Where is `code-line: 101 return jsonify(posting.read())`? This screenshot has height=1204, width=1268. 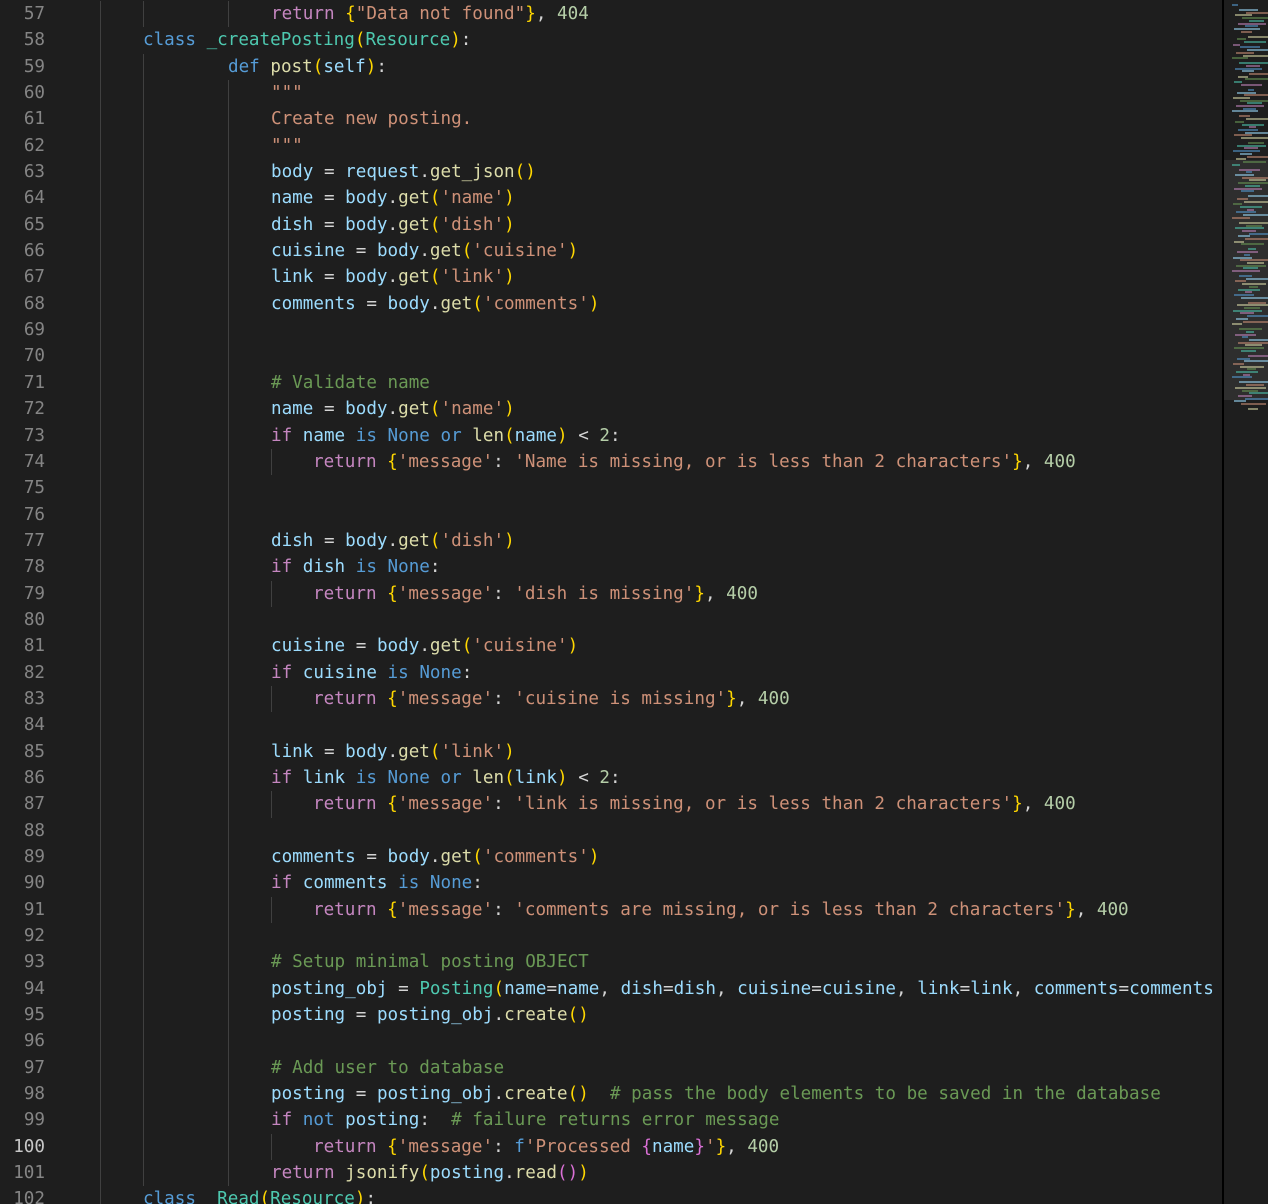
code-line: 101 return jsonify(posting.read()) is located at coordinates (611, 1173).